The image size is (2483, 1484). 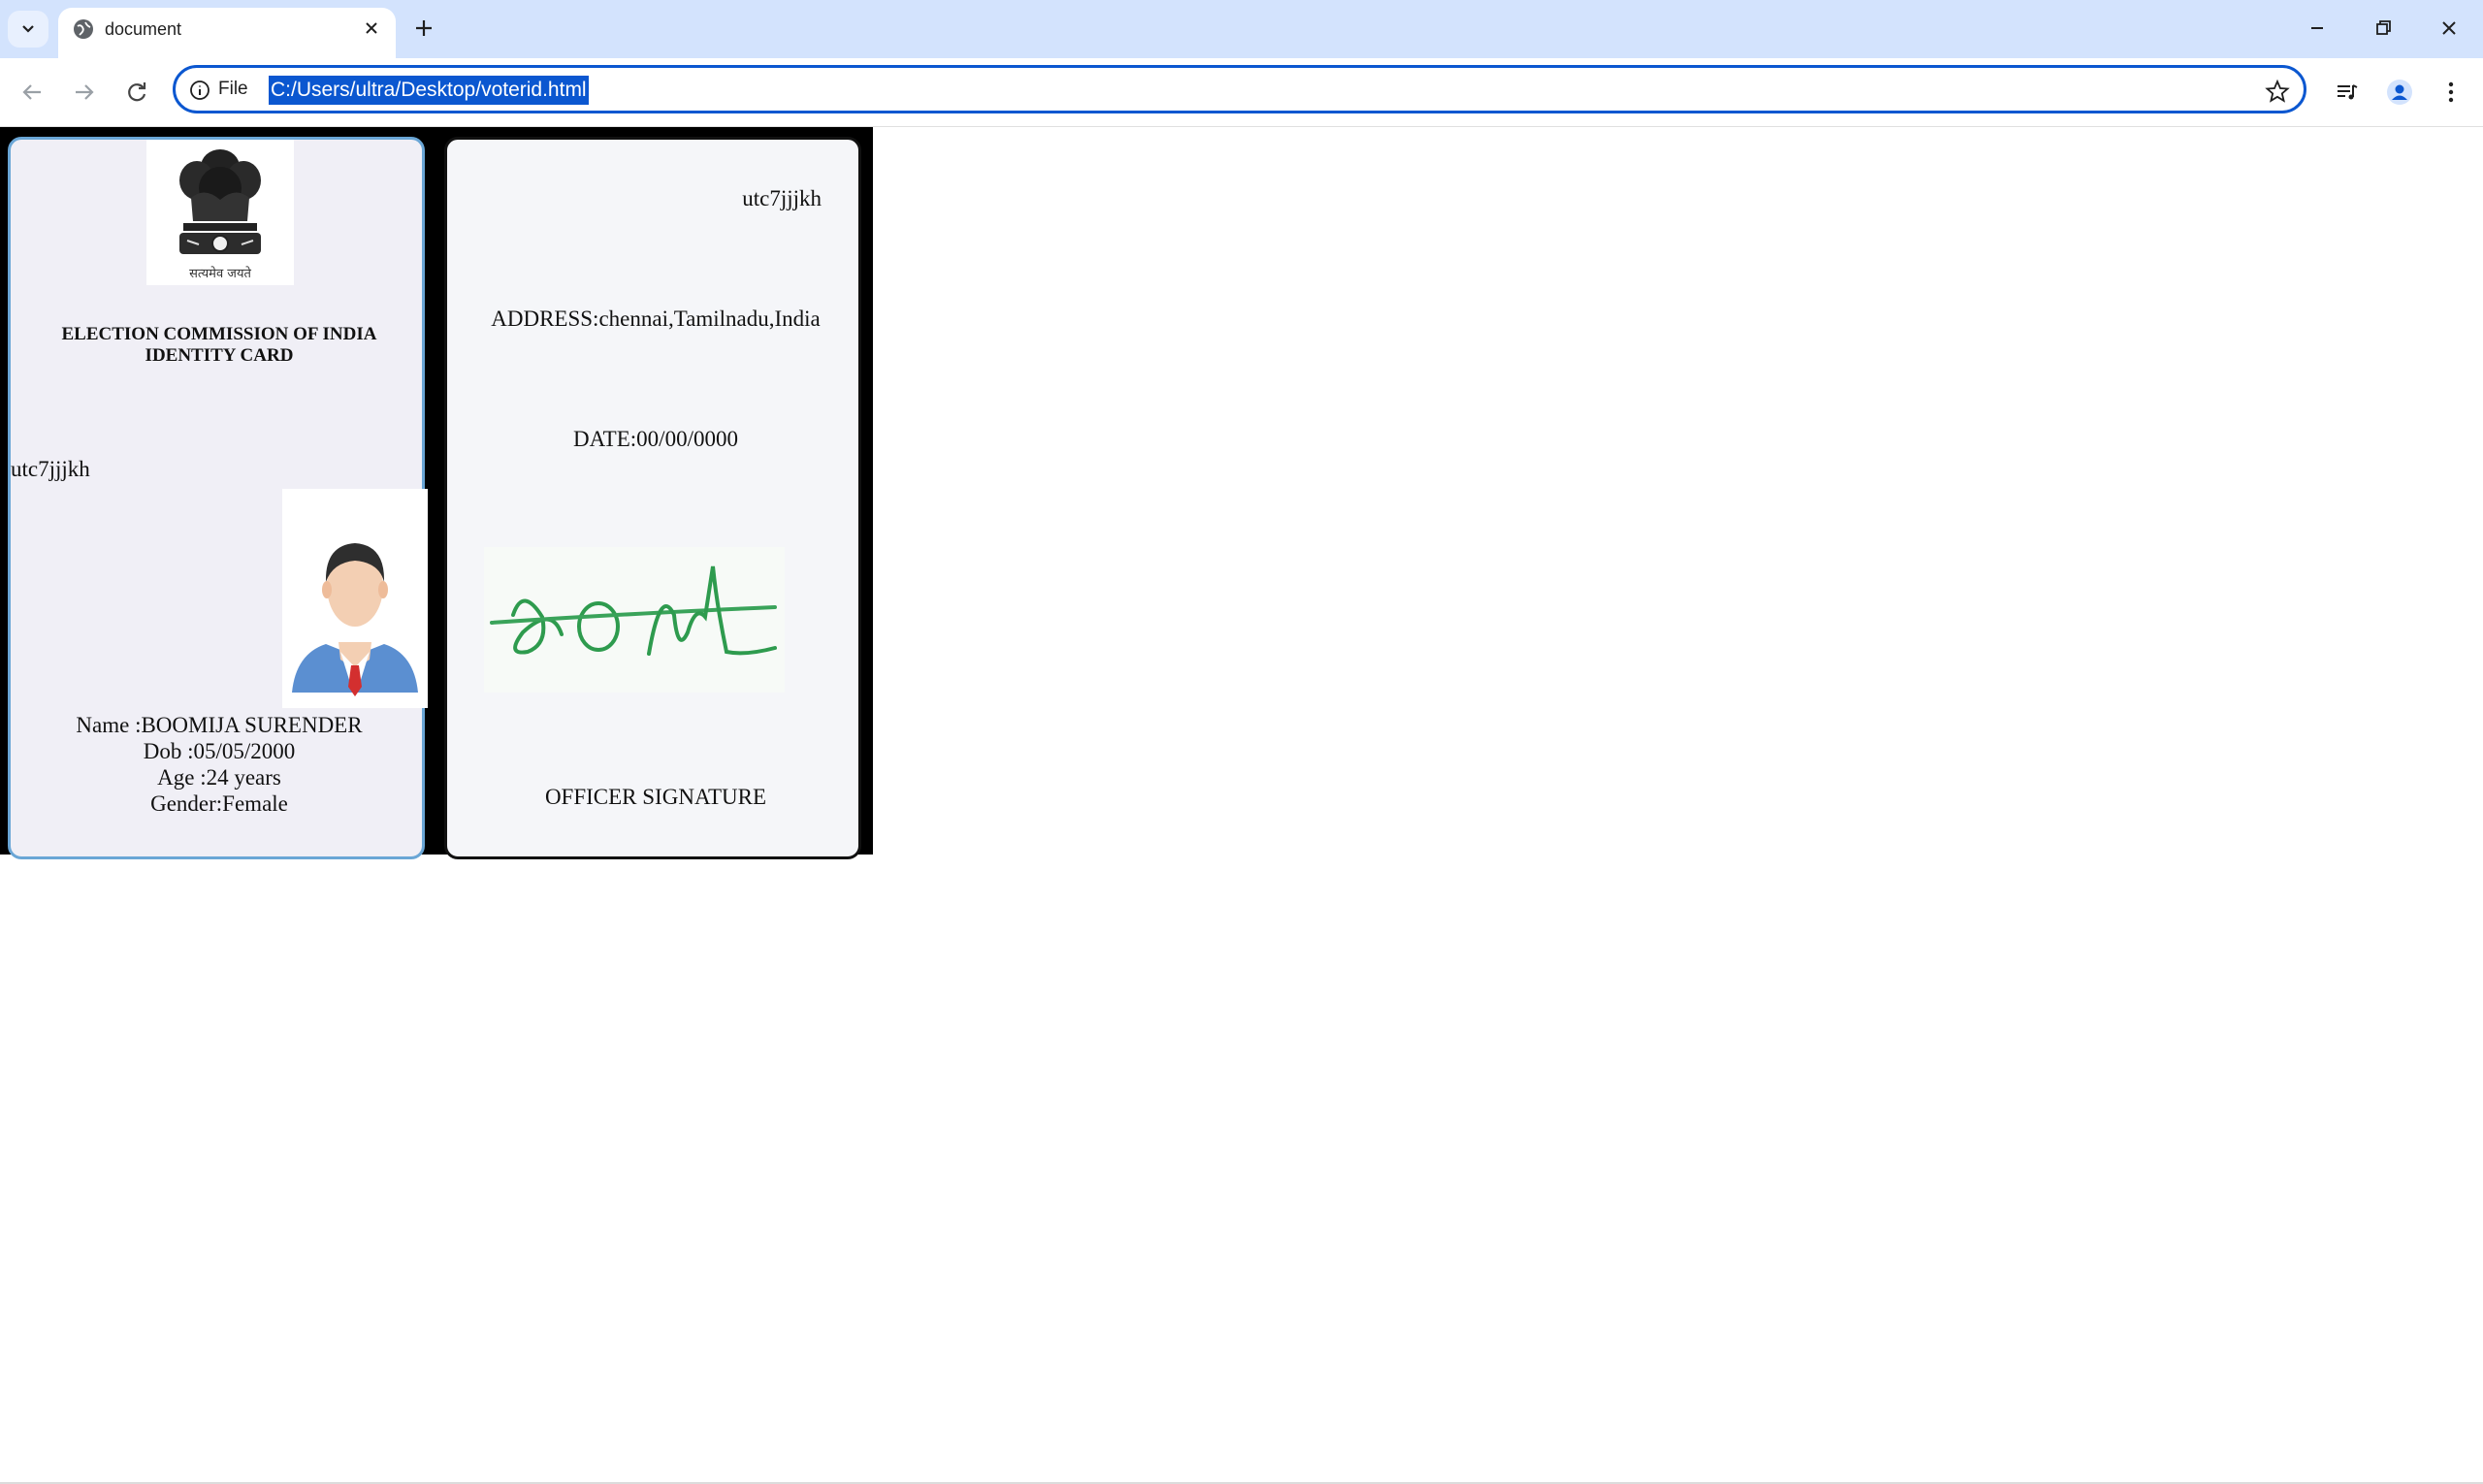 I want to click on epic-number-back: utc7jjjkh, so click(x=782, y=198).